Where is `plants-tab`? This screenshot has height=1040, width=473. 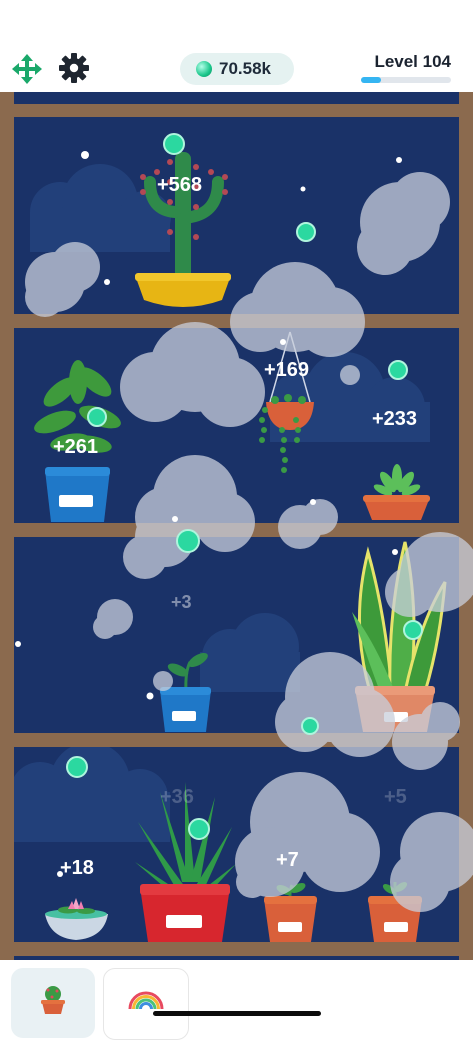 plants-tab is located at coordinates (53, 1003).